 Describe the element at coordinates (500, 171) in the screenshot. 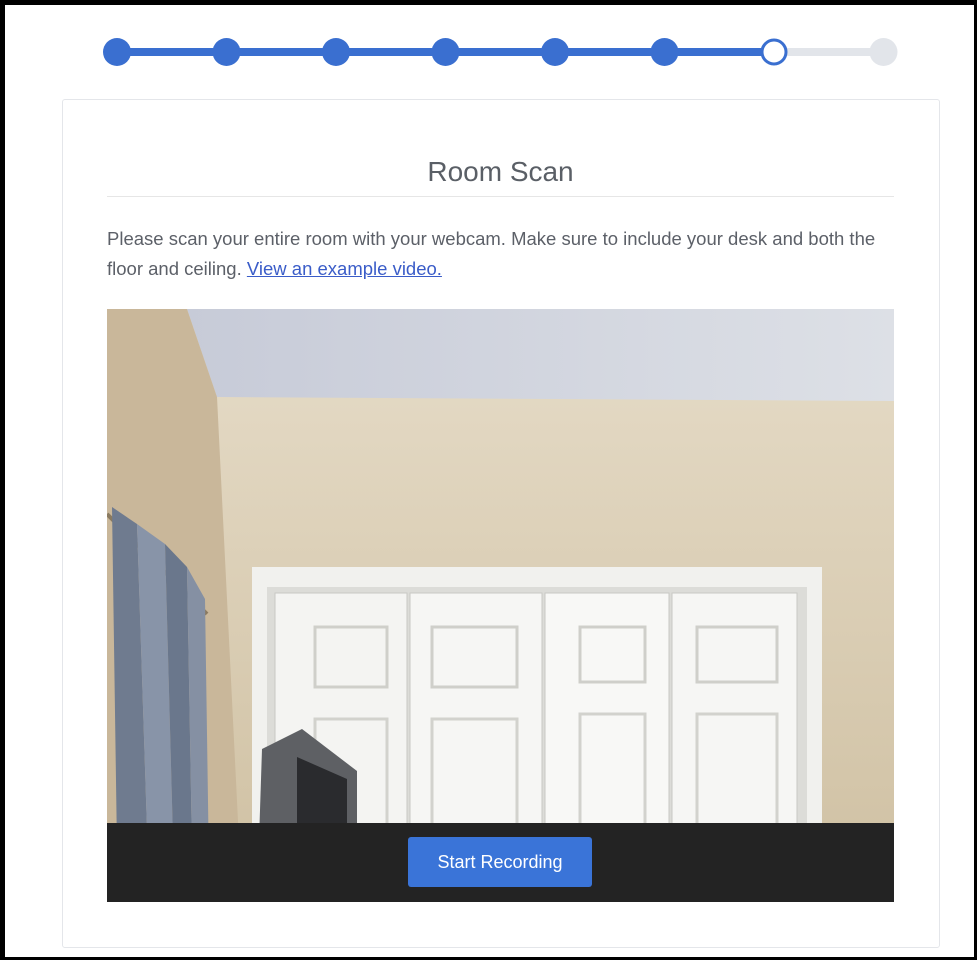

I see `page-title: Room Scan` at that location.